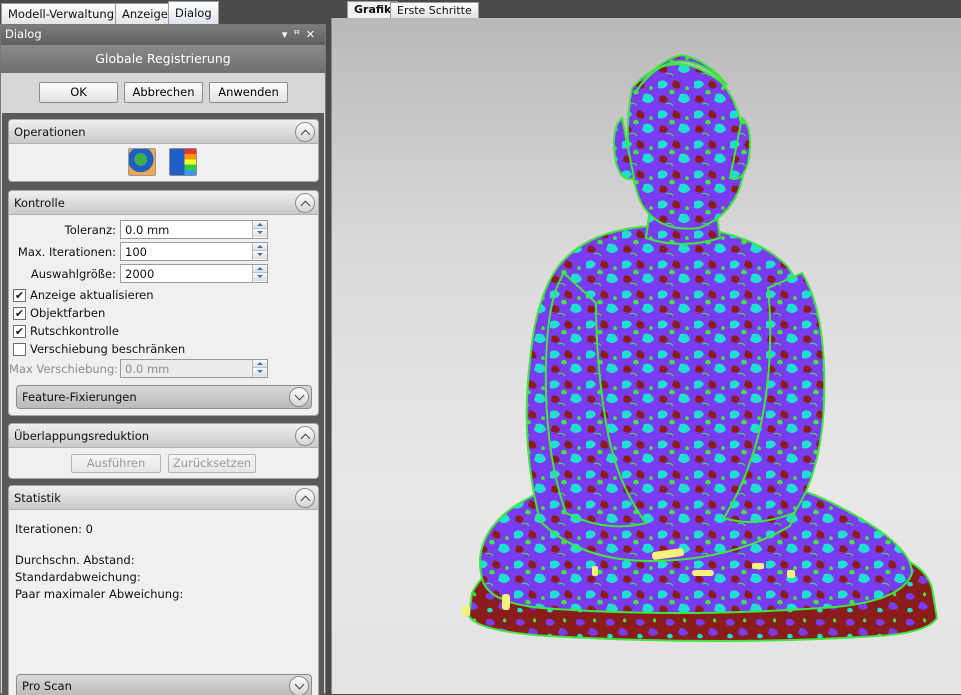  Describe the element at coordinates (147, 369) in the screenshot. I see `max-shift-value: 0.0 mm` at that location.